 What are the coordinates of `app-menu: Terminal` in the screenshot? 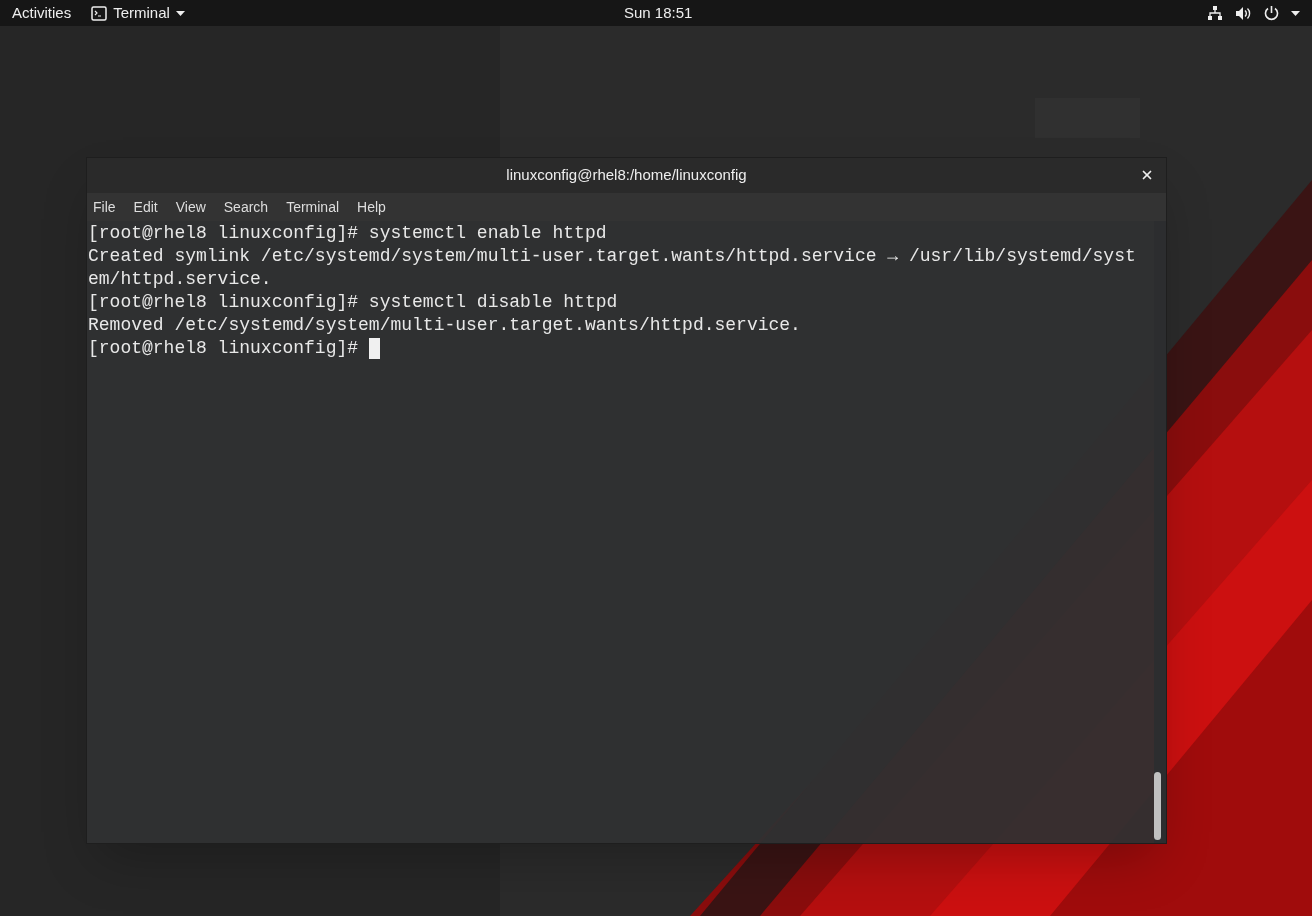 It's located at (138, 13).